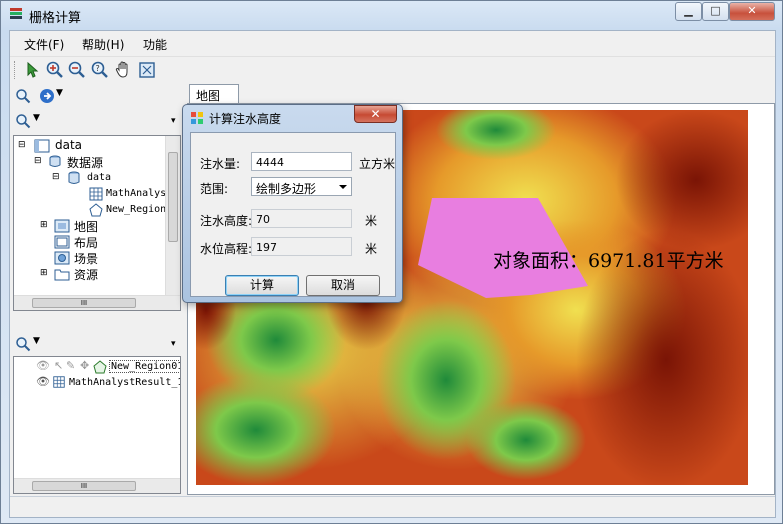 This screenshot has width=783, height=524. I want to click on calculate-button: 计算, so click(262, 285).